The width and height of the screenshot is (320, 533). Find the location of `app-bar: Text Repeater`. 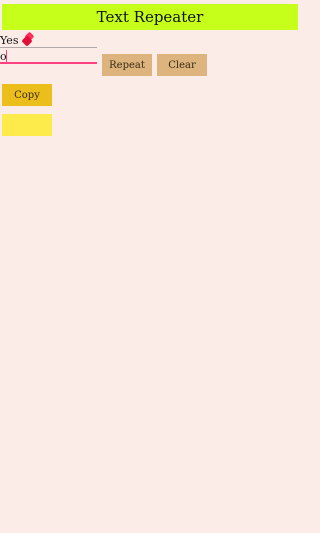

app-bar: Text Repeater is located at coordinates (150, 17).